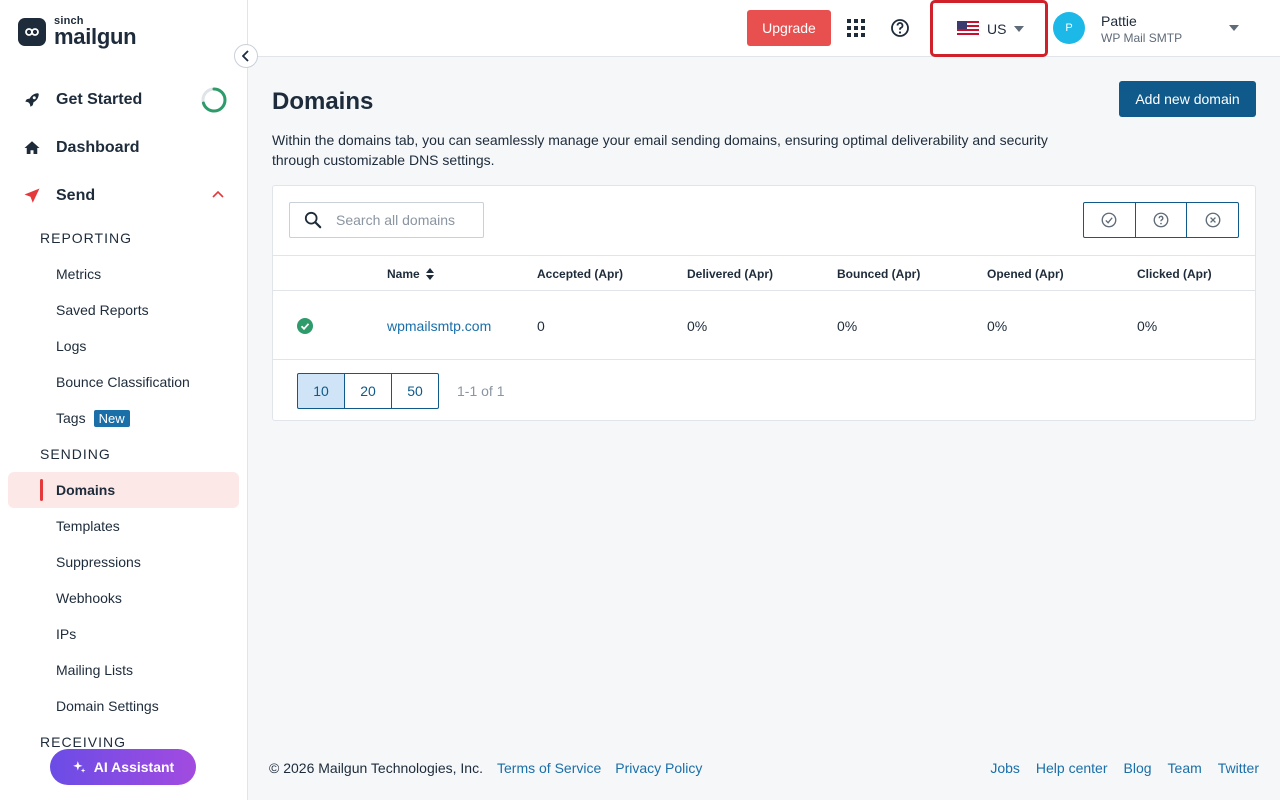  Describe the element at coordinates (1234, 28) in the screenshot. I see `user-menu-caret-icon` at that location.